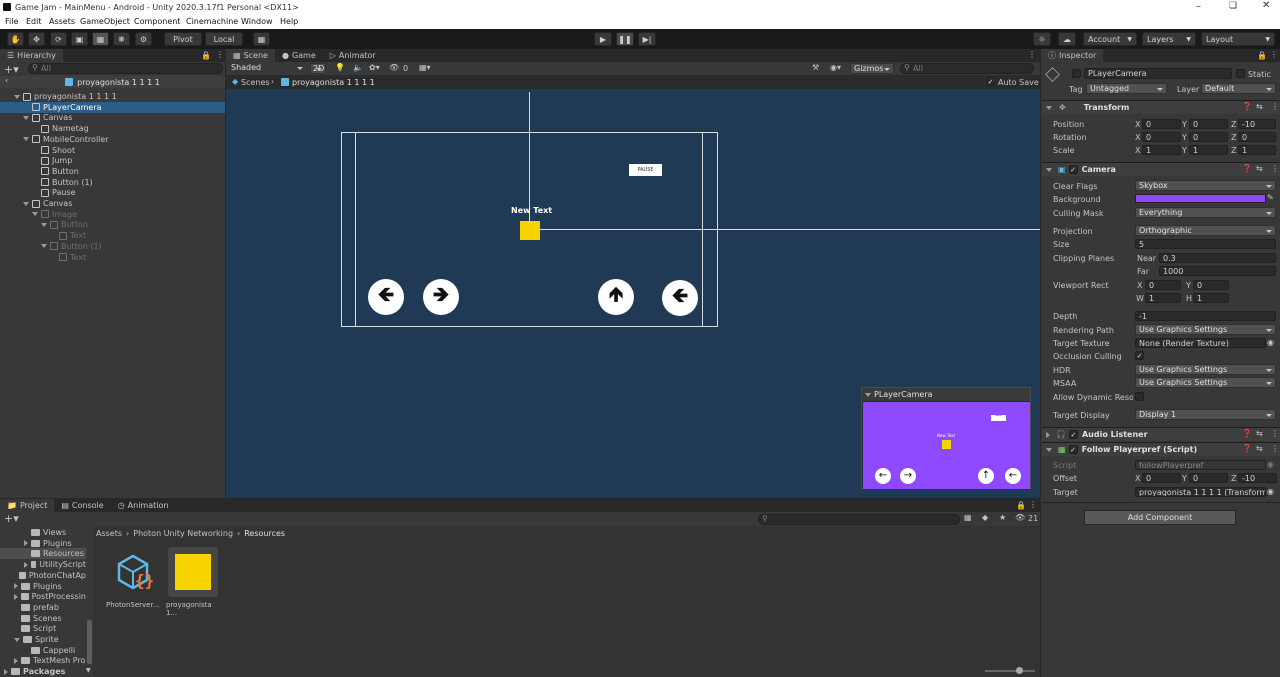 Image resolution: width=1280 pixels, height=677 pixels. I want to click on icon-size-slider, so click(1010, 670).